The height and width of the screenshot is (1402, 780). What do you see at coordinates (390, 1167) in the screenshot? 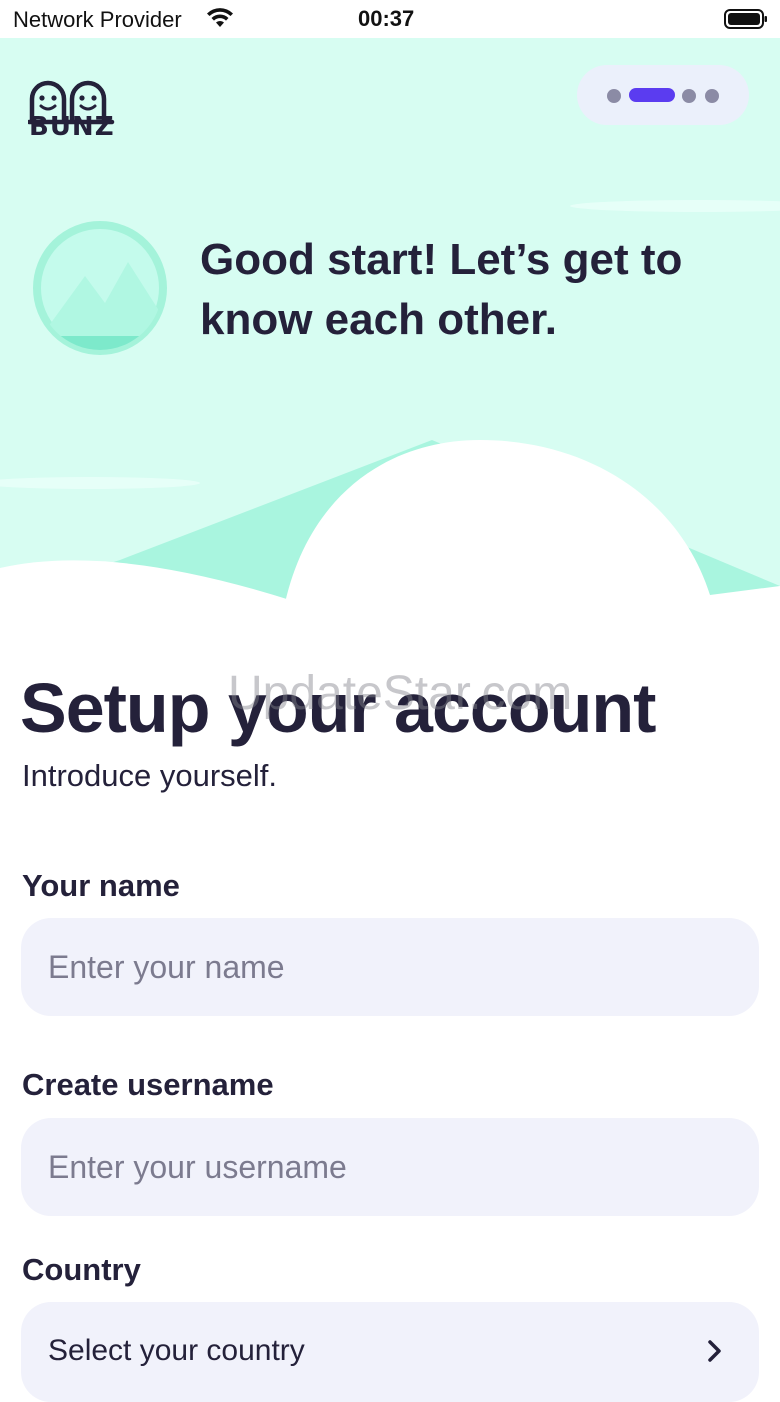
I see `username-input` at bounding box center [390, 1167].